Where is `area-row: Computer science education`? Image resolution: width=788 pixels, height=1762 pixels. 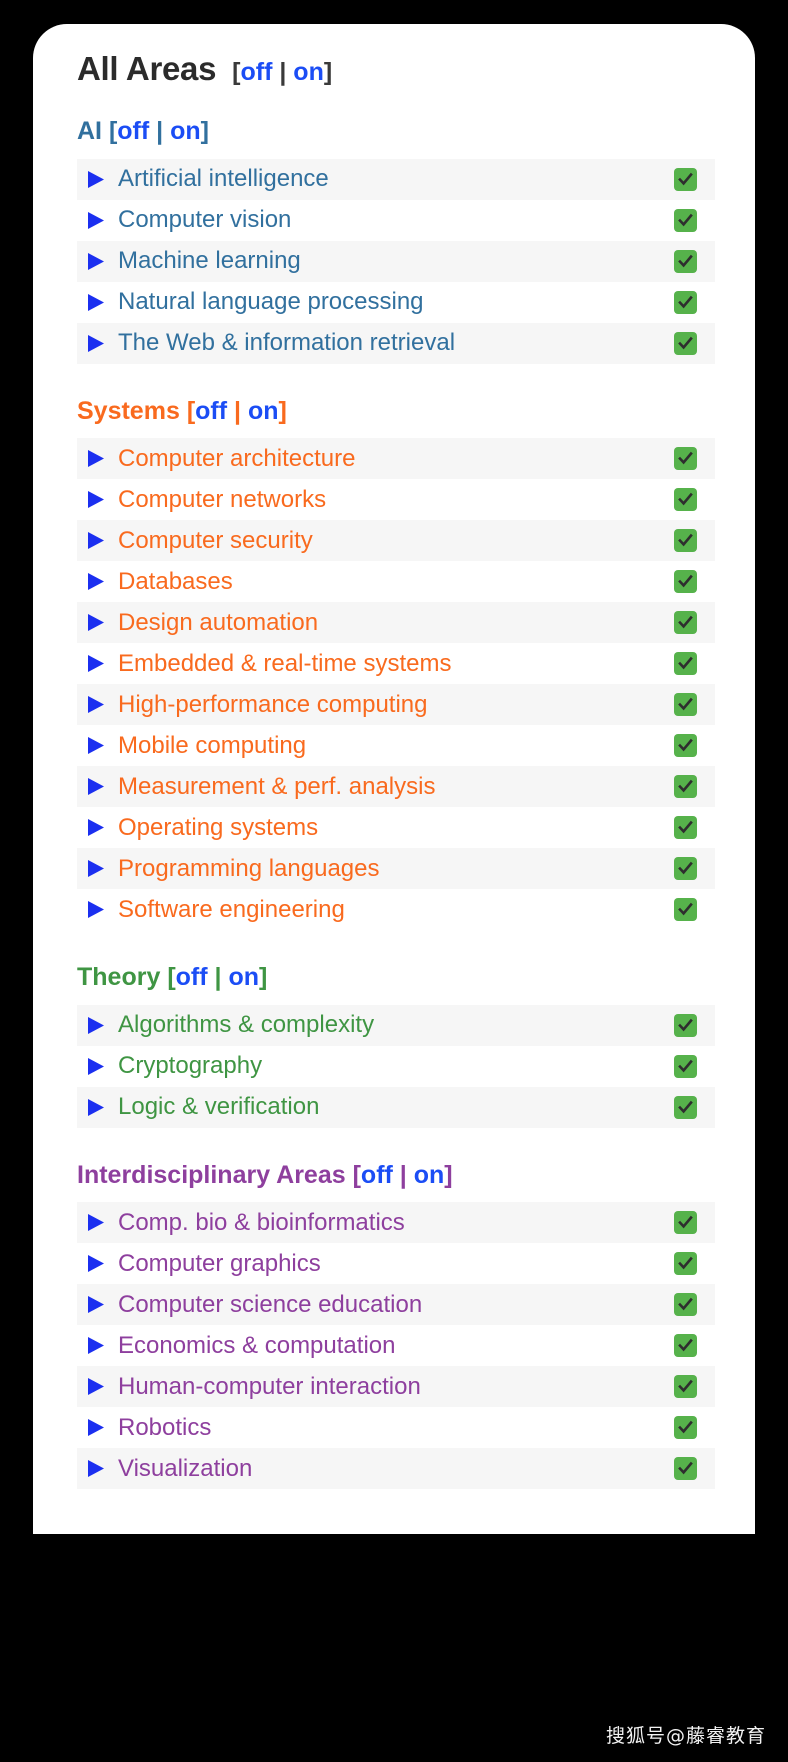 area-row: Computer science education is located at coordinates (396, 1304).